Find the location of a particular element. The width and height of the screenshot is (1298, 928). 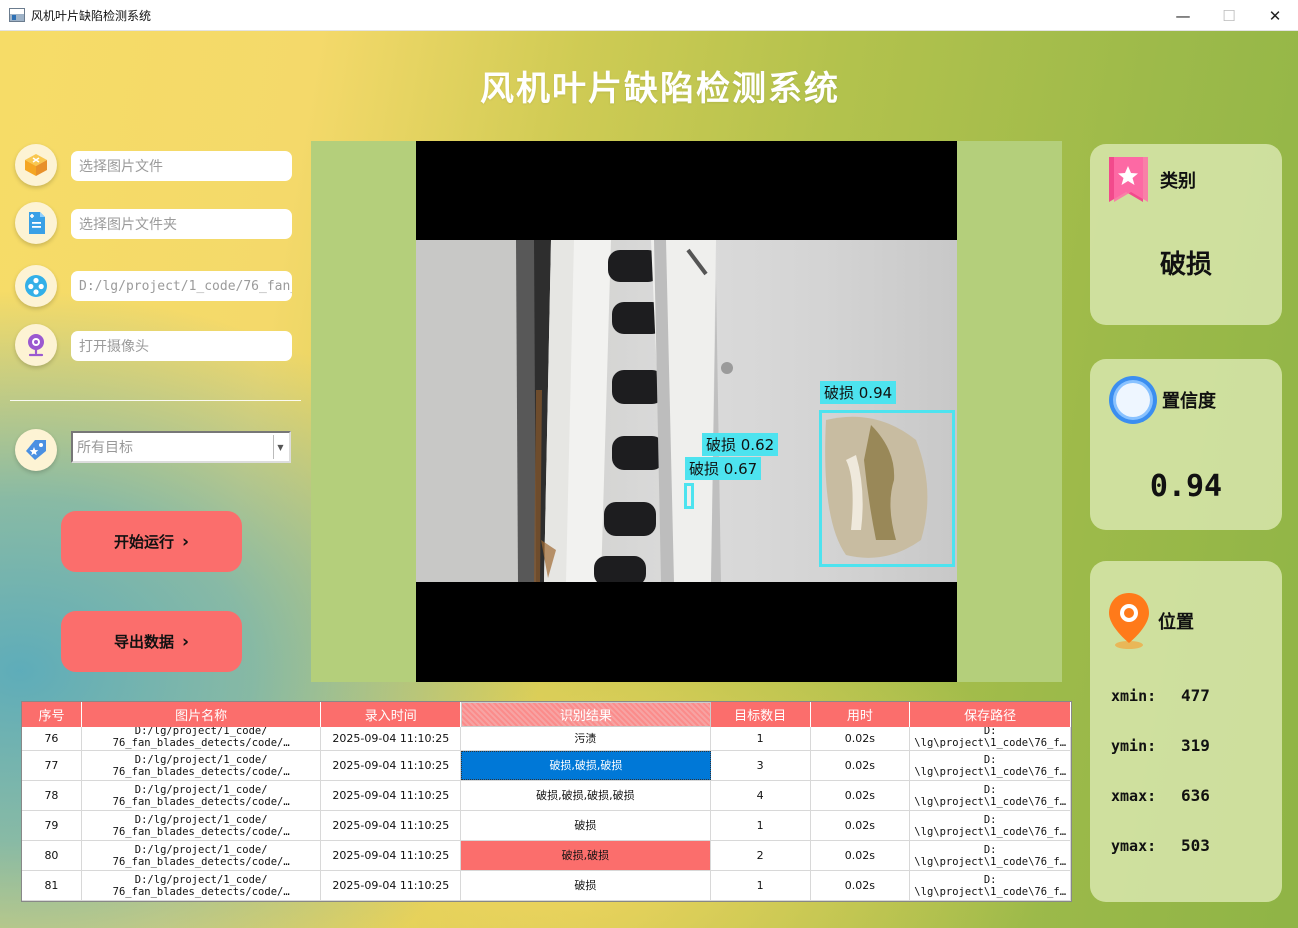

cell-id: 81 is located at coordinates (52, 885).